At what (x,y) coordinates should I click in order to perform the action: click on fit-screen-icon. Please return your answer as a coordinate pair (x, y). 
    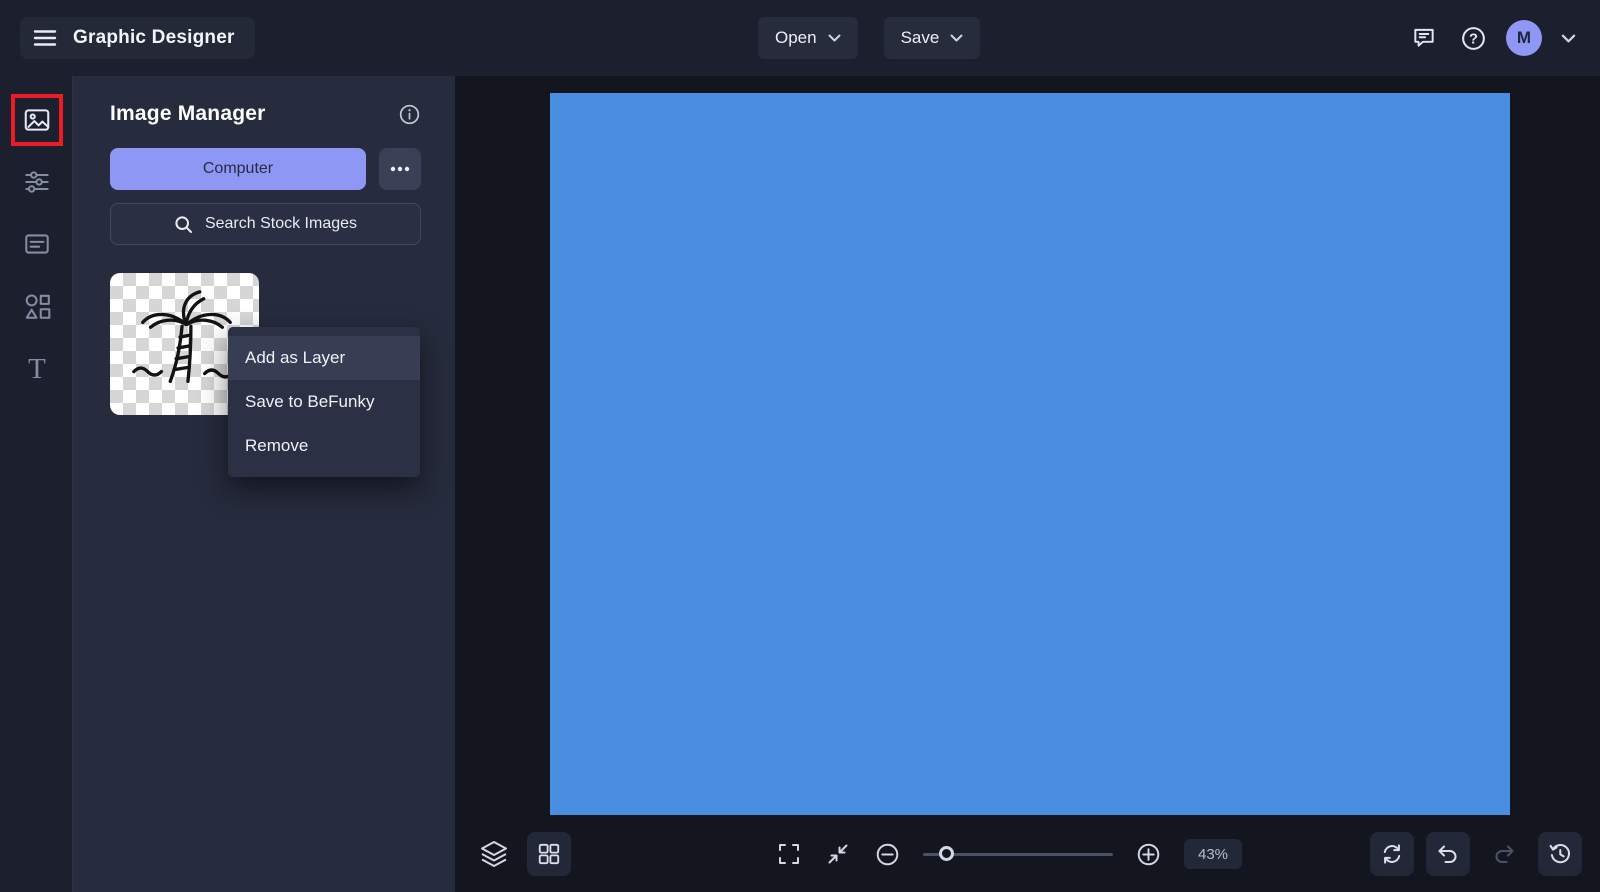
    Looking at the image, I should click on (789, 854).